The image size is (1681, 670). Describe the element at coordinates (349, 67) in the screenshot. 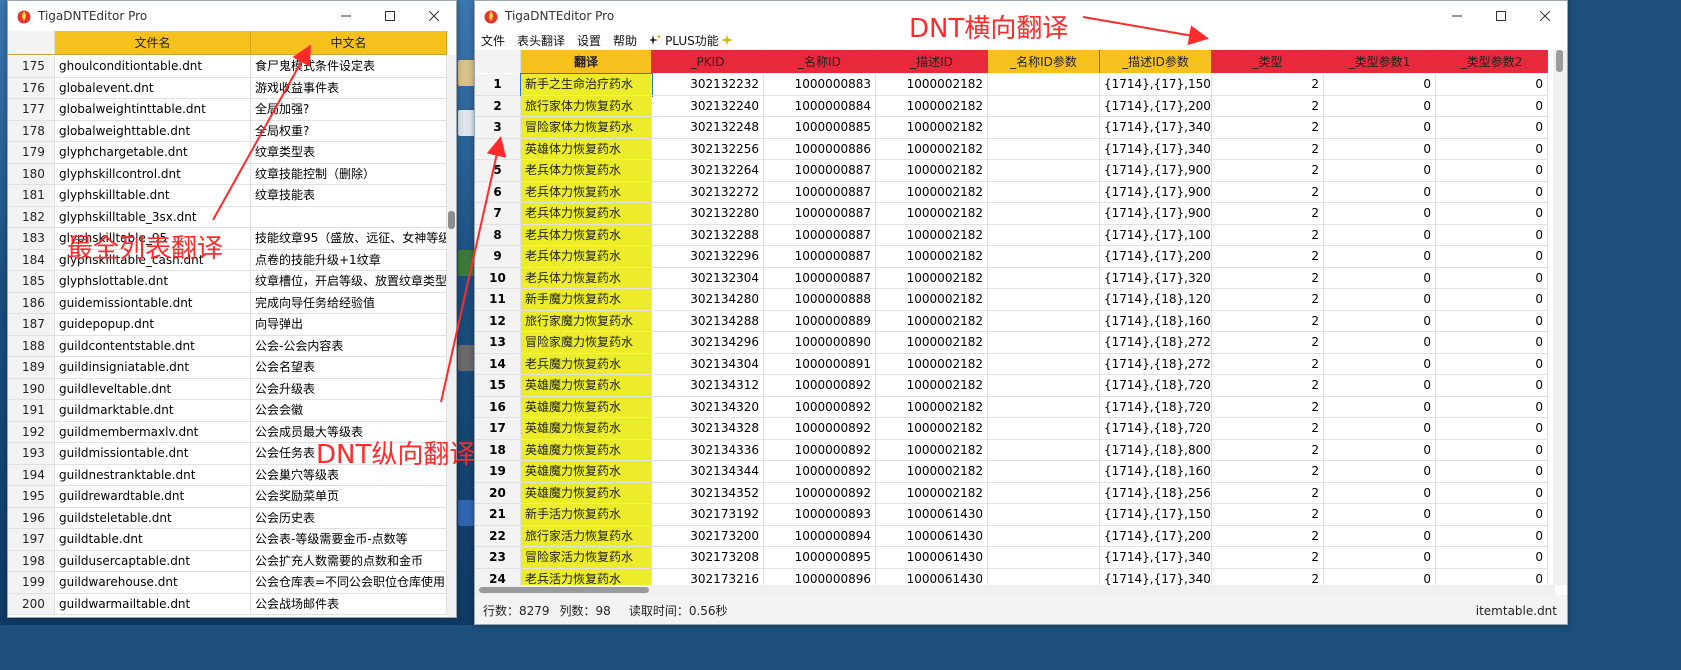

I see `chinese-name-cell: 食尸鬼模式条件设定表` at that location.